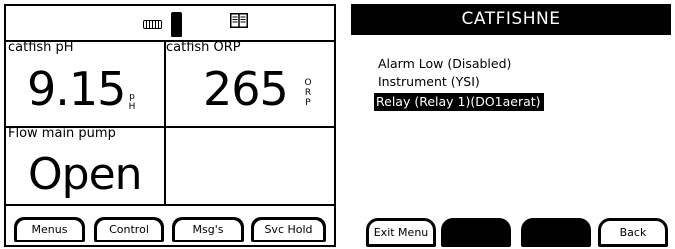 This screenshot has height=249, width=675. I want to click on ph-label: catfish pH, so click(41, 47).